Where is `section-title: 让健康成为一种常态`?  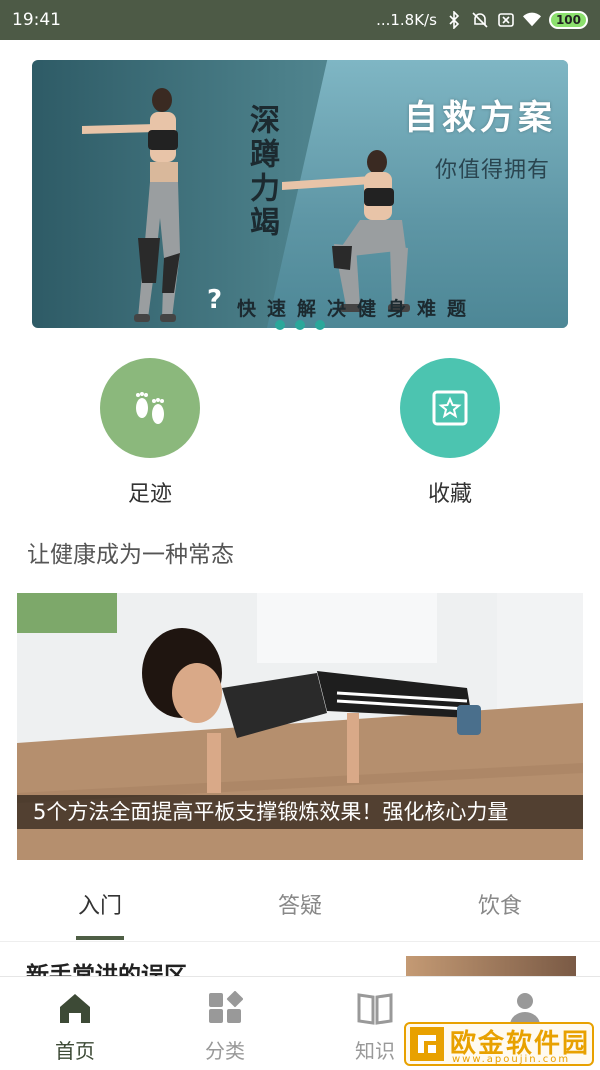 section-title: 让健康成为一种常态 is located at coordinates (130, 555).